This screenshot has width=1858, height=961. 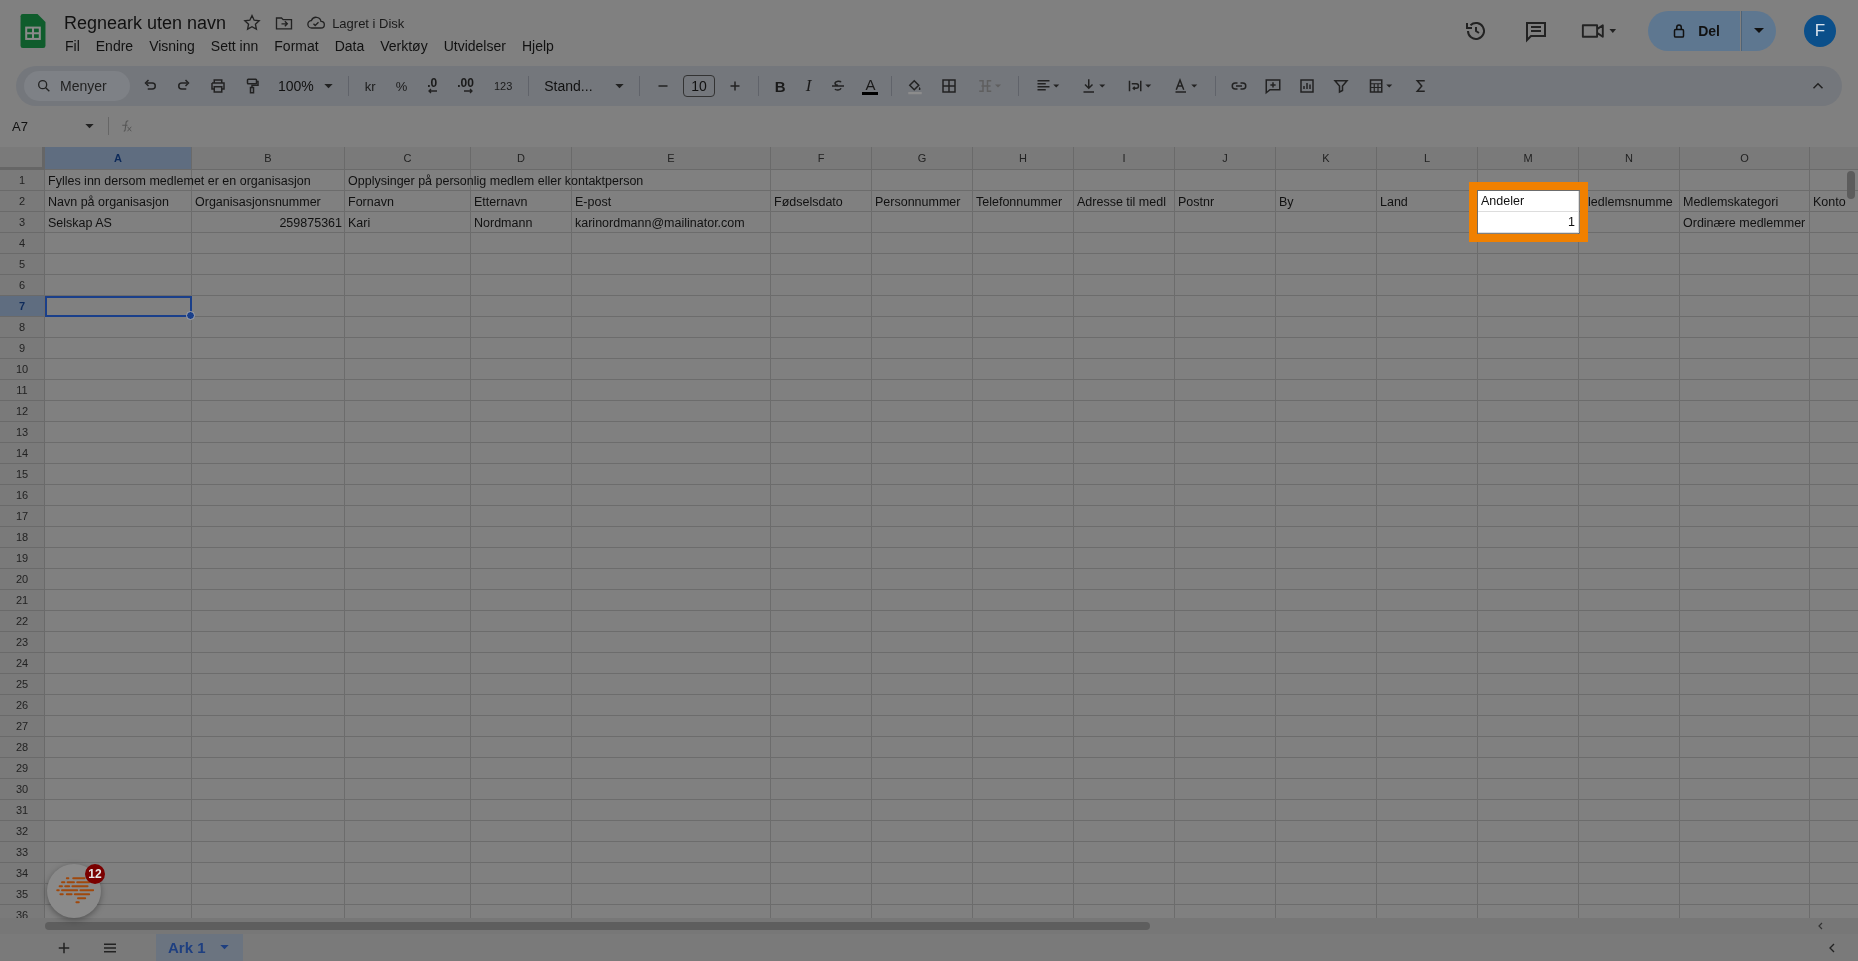 What do you see at coordinates (22, 201) in the screenshot?
I see `row-header: 2` at bounding box center [22, 201].